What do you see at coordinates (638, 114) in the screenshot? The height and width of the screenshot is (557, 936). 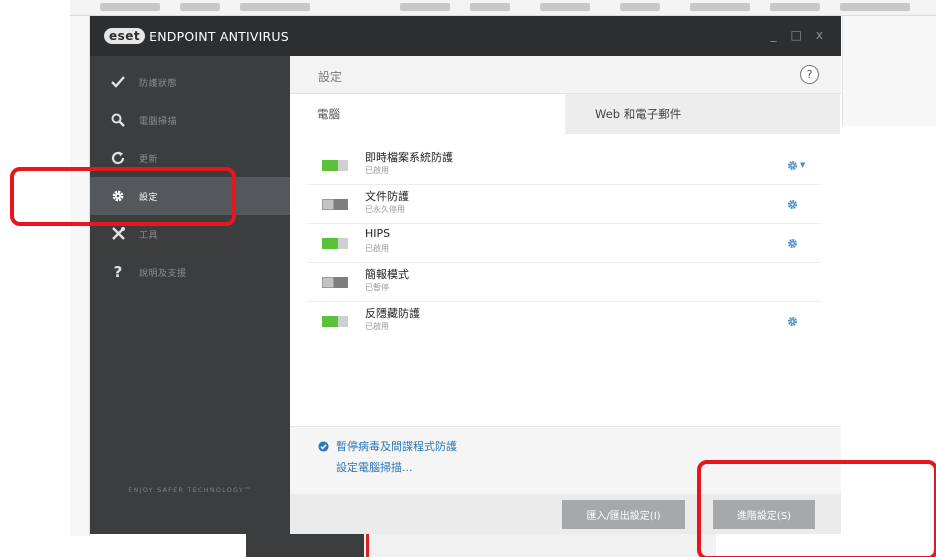 I see `tab-label: Web 和電子郵件` at bounding box center [638, 114].